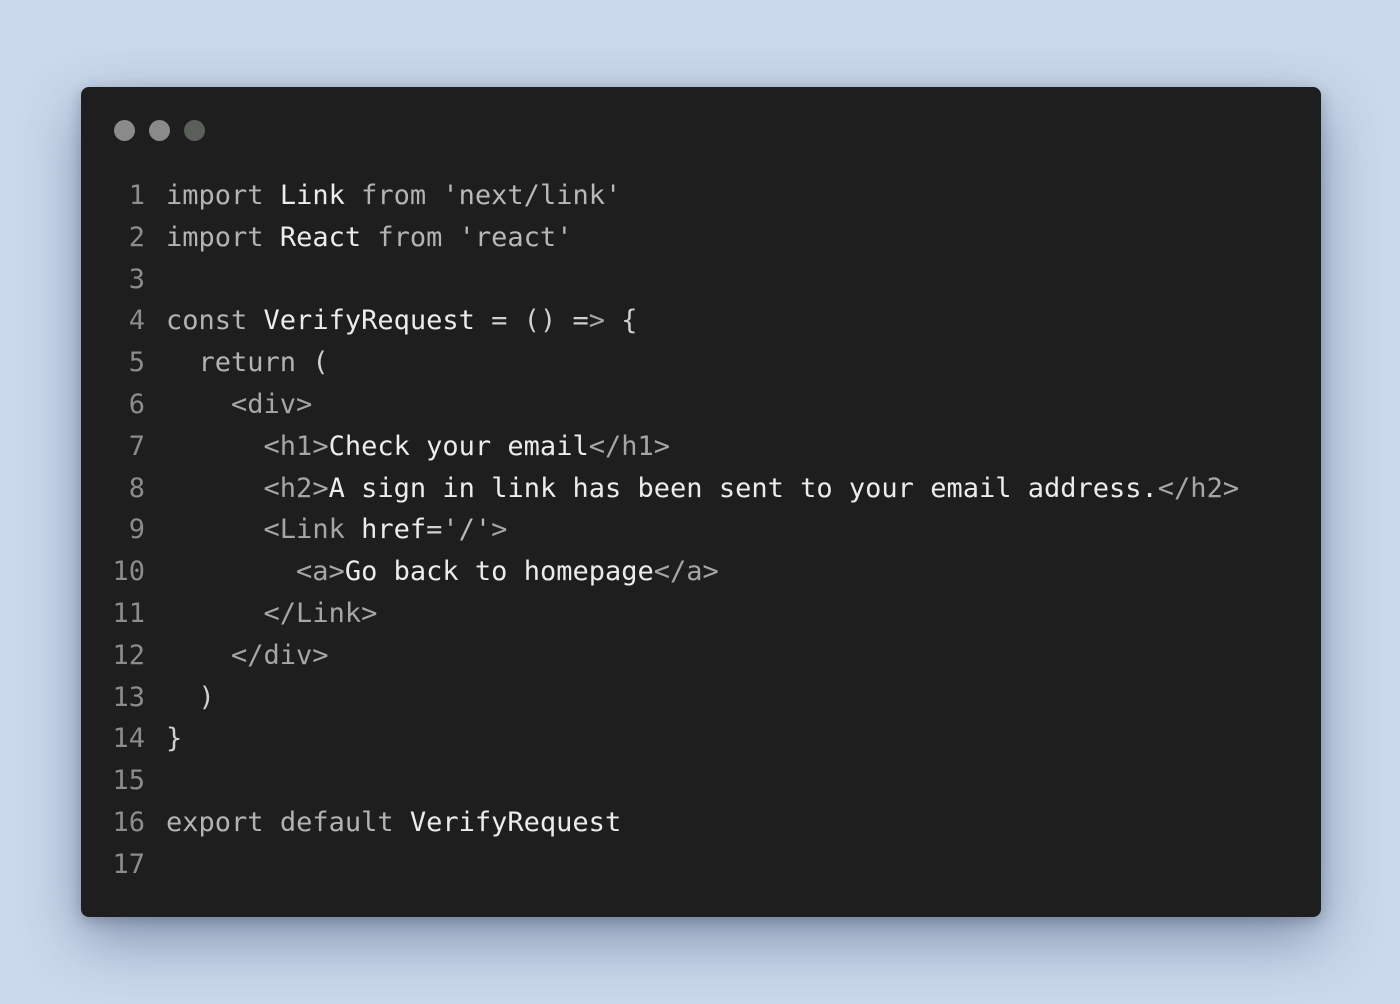  I want to click on code-line: 12 </div>, so click(673, 656).